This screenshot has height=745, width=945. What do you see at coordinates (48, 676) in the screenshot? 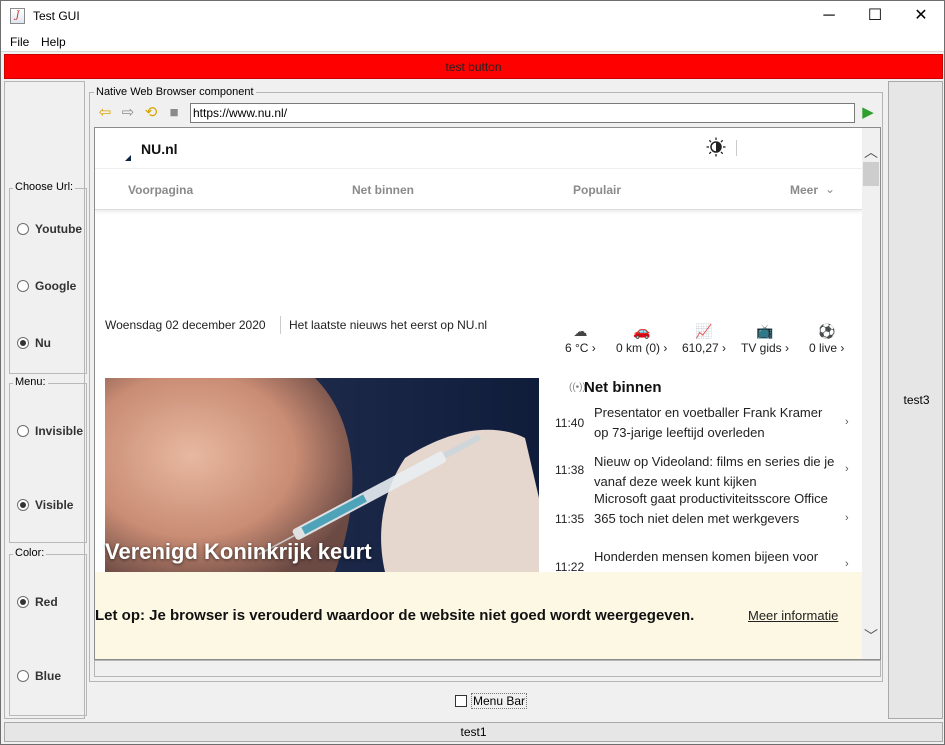
I see `radio-label: Blue` at bounding box center [48, 676].